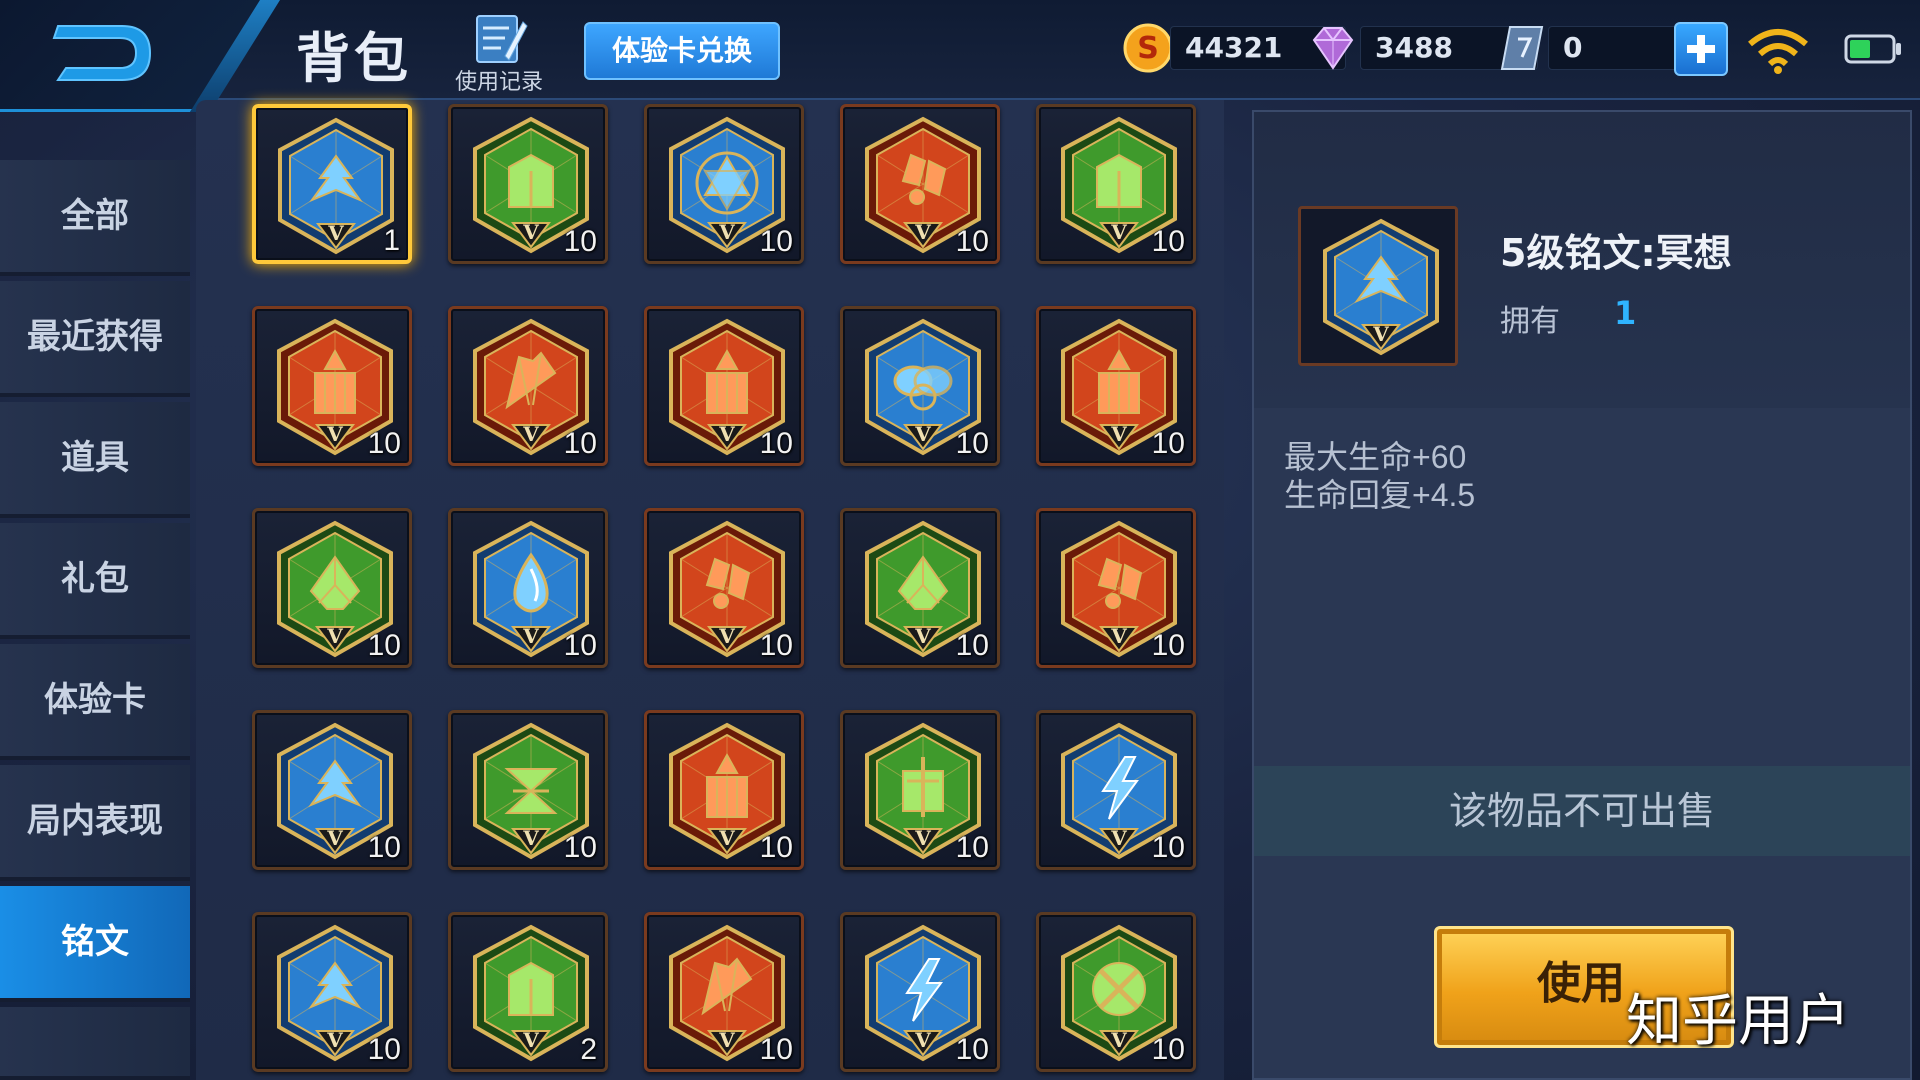 The width and height of the screenshot is (1920, 1080). I want to click on battery-icon, so click(1872, 49).